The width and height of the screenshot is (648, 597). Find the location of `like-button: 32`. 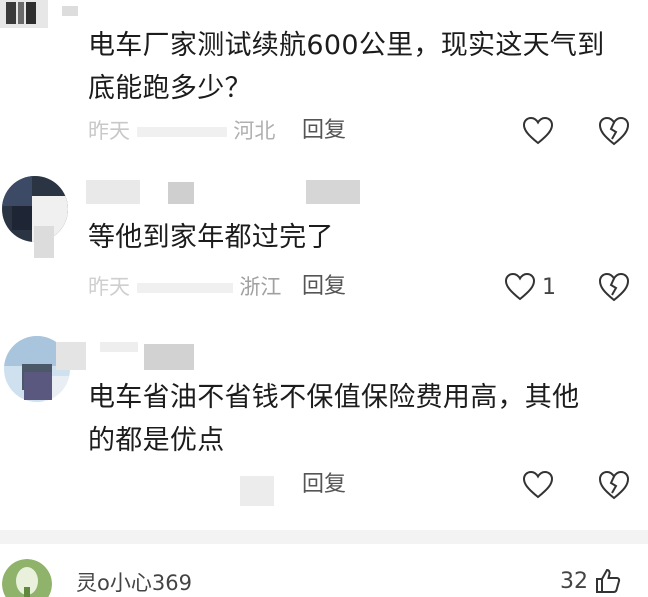

like-button: 32 is located at coordinates (591, 581).